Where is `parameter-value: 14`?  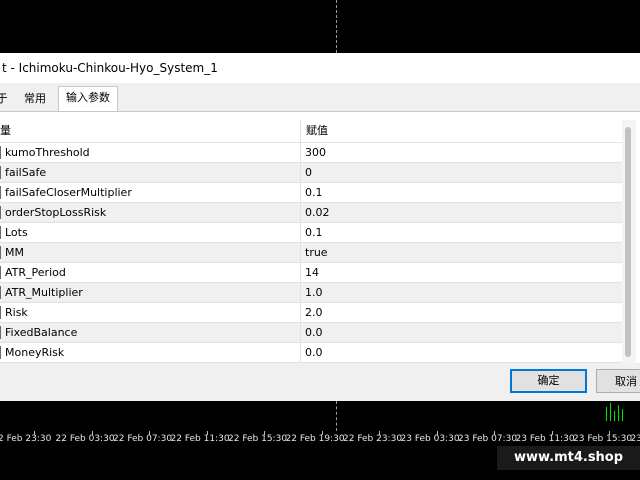
parameter-value: 14 is located at coordinates (312, 272).